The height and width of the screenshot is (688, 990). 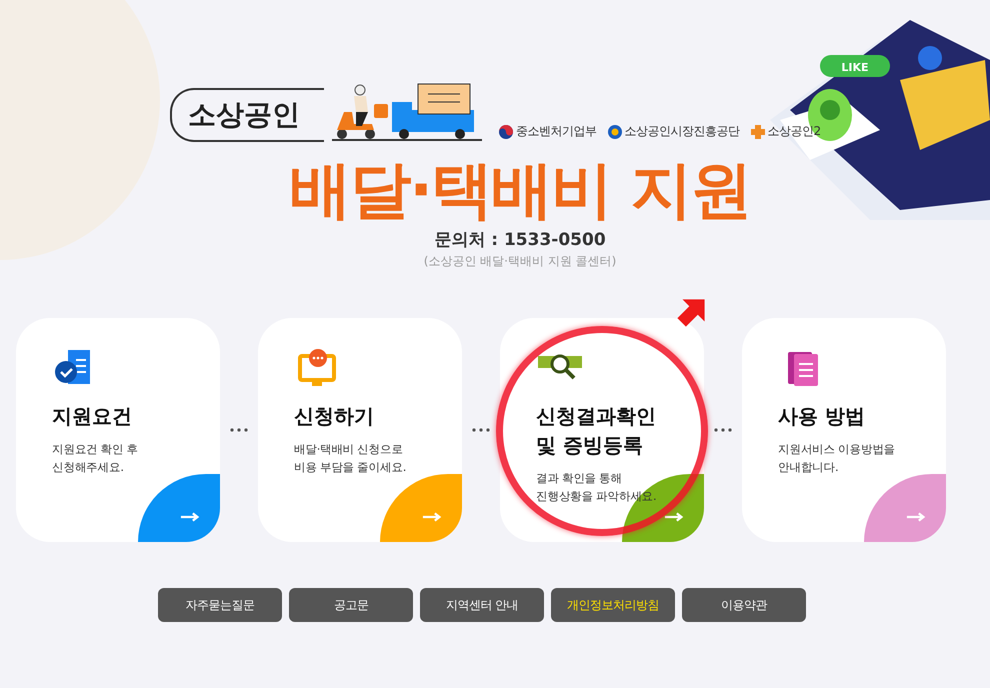 What do you see at coordinates (350, 458) in the screenshot?
I see `card-description: 배달·택배비 신청으로 비용 부담을 줄이세요.` at bounding box center [350, 458].